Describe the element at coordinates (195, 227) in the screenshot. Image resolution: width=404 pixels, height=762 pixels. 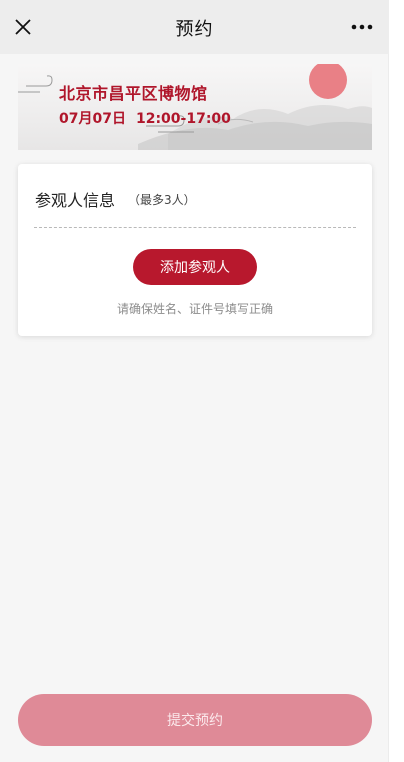
I see `dashed-divider` at that location.